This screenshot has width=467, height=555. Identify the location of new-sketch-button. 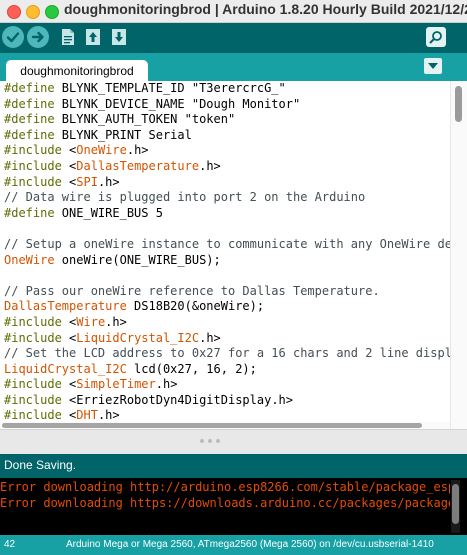
(68, 37).